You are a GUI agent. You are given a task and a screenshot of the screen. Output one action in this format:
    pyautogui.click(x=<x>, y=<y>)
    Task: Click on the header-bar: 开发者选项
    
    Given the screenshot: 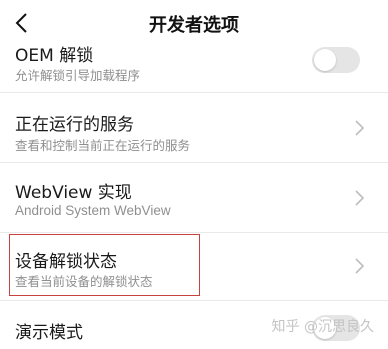 What is the action you would take?
    pyautogui.click(x=194, y=23)
    